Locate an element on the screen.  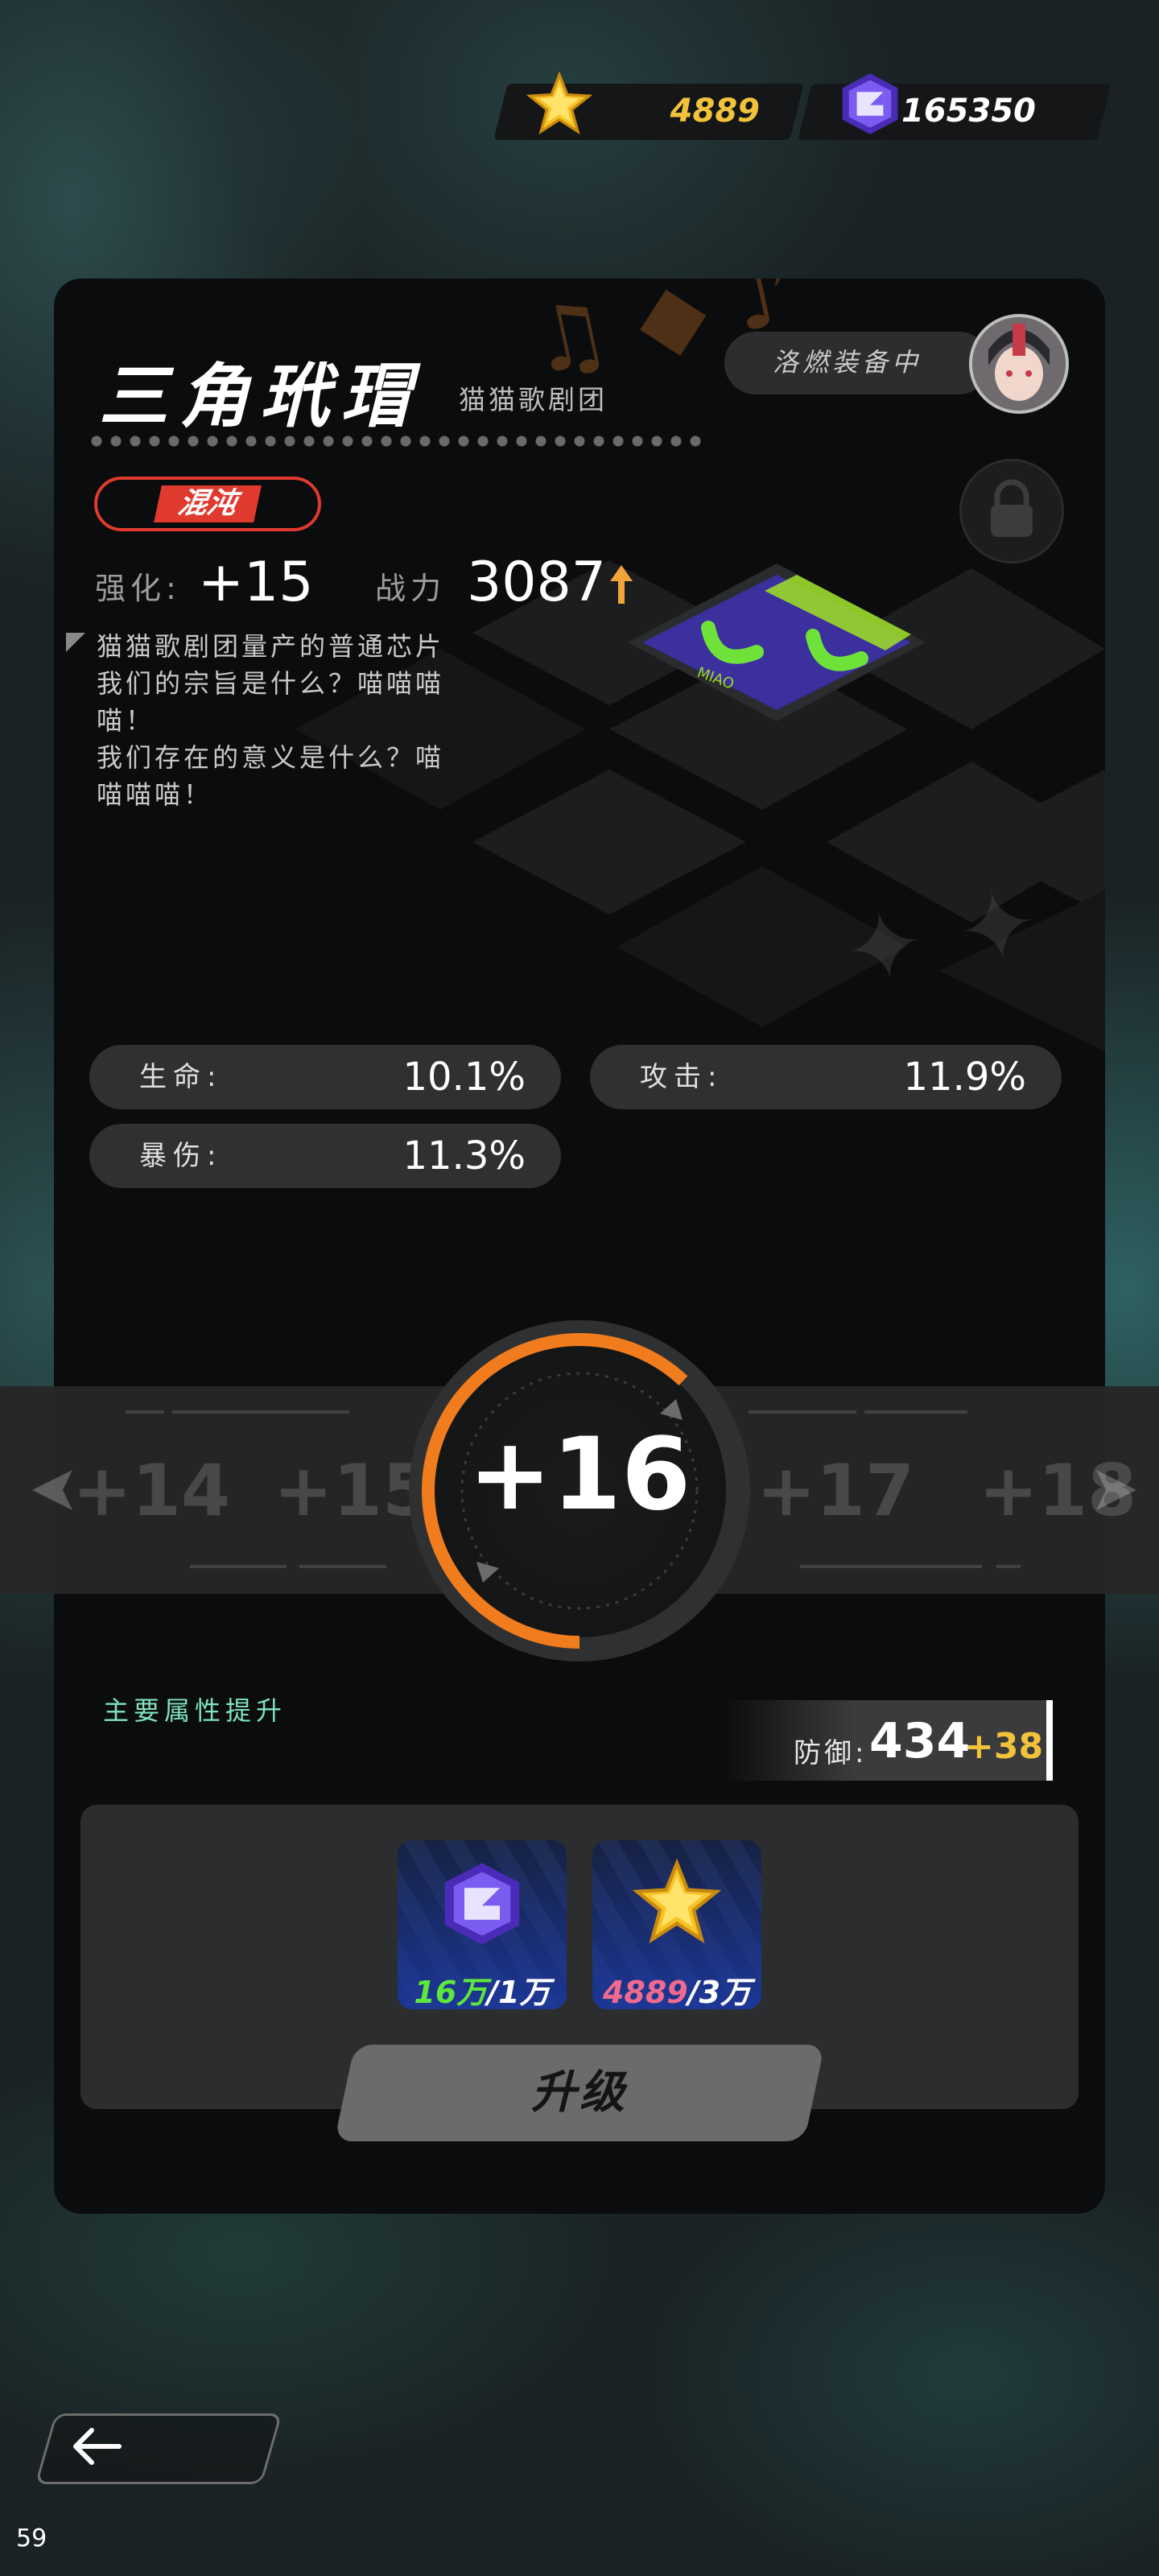
description-marker is located at coordinates (75, 642).